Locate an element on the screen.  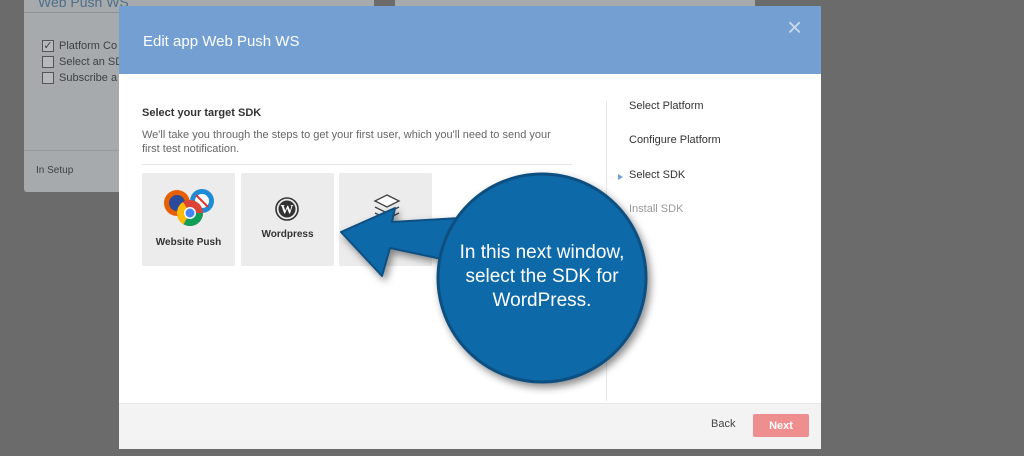
sdk-tile-website-push: Website Push is located at coordinates (188, 219).